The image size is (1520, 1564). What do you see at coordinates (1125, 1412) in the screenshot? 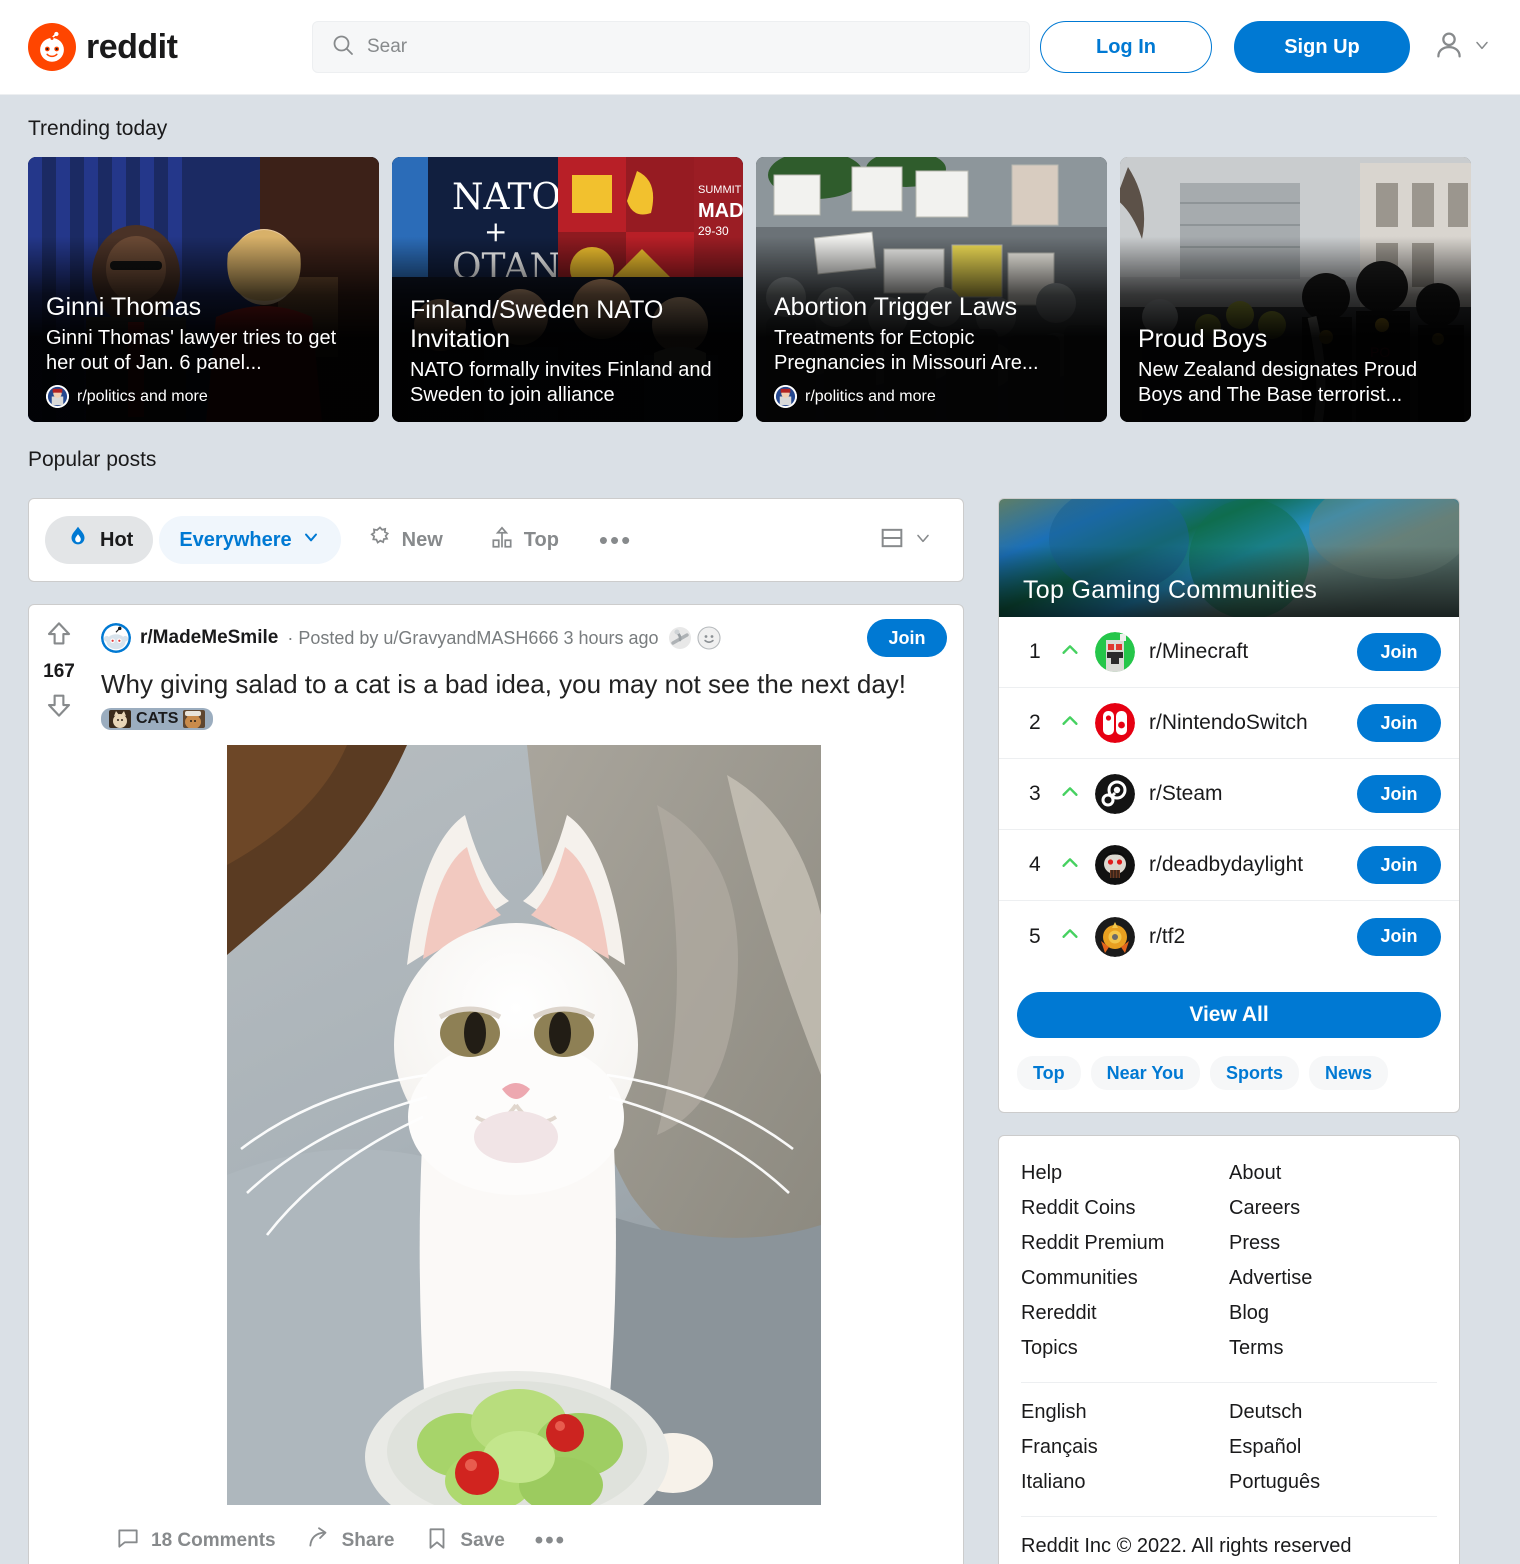
I see `language-link-english: English` at bounding box center [1125, 1412].